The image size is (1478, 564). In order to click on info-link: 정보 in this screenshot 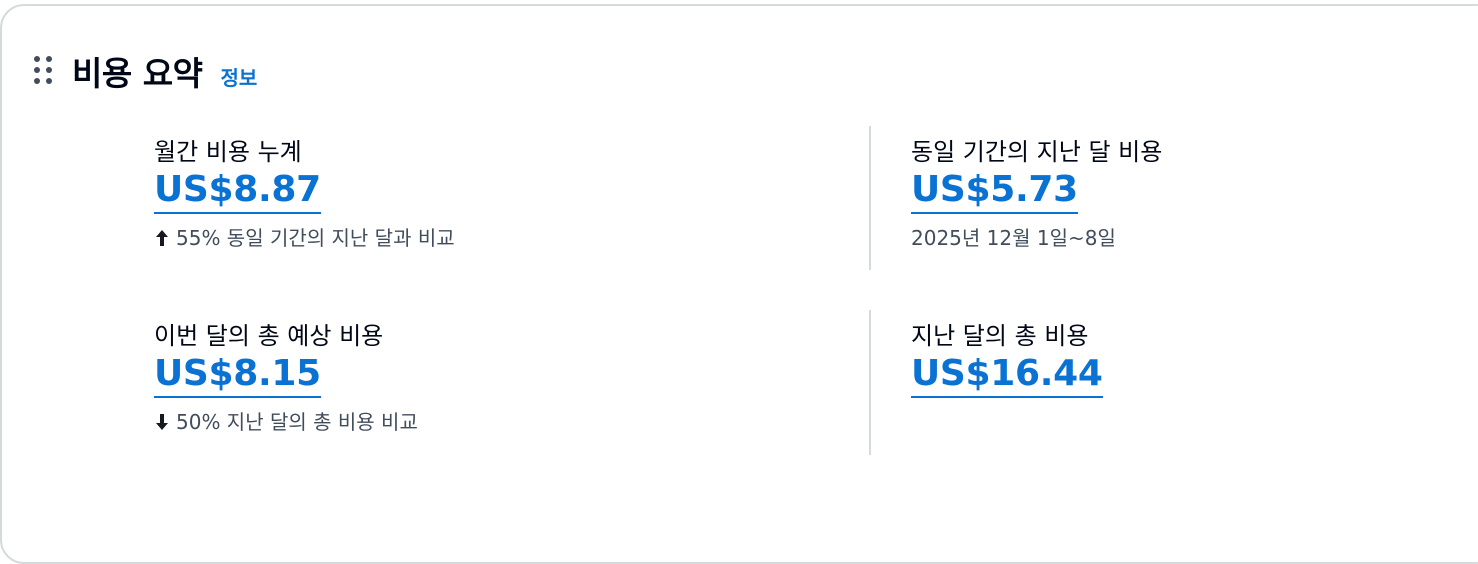, I will do `click(238, 76)`.